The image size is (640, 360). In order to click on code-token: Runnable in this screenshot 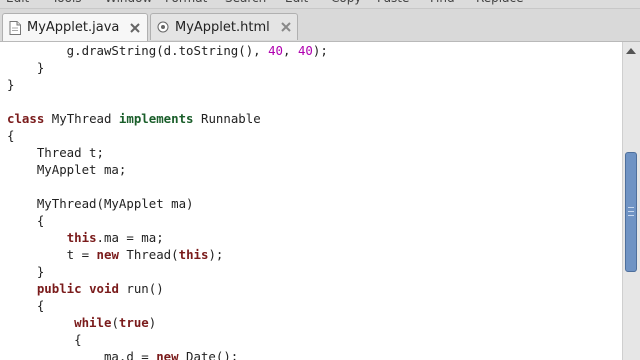, I will do `click(227, 118)`.